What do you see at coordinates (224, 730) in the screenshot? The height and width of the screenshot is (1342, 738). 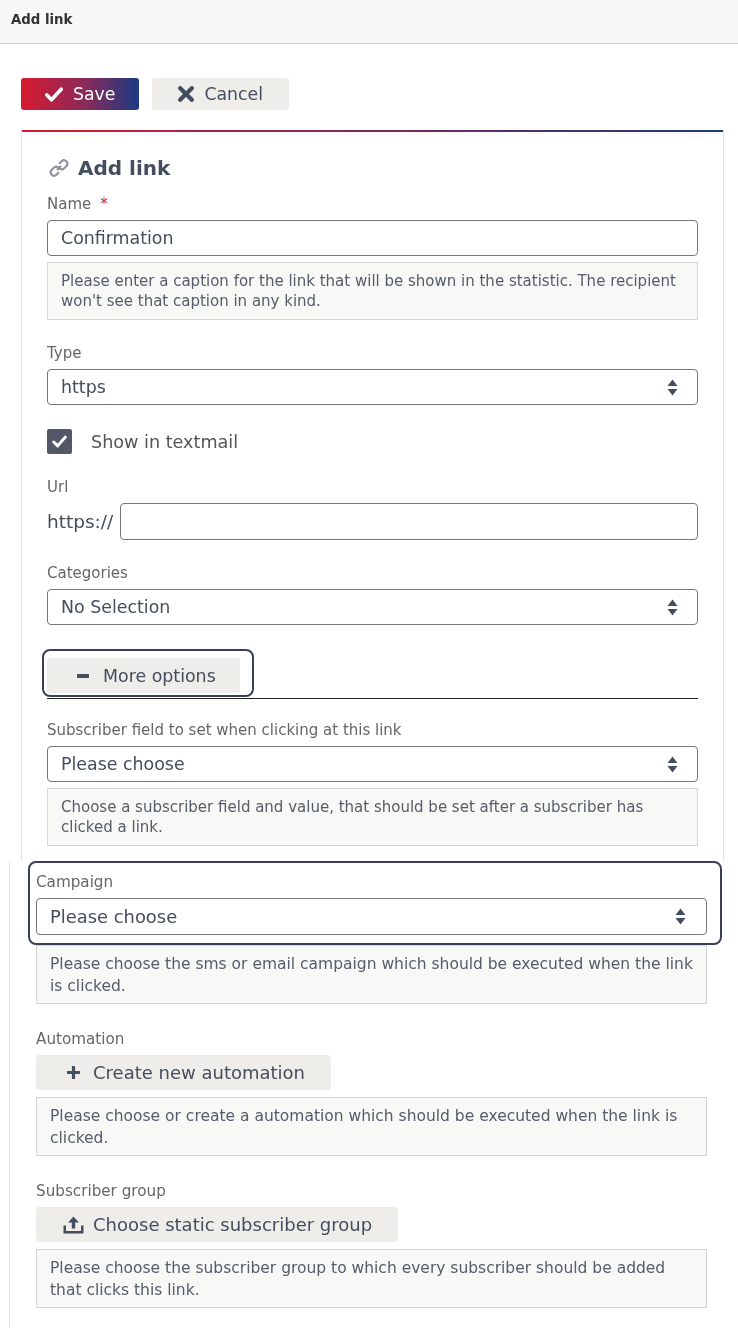 I see `field-label: Subscriber field to set when clicking at this link` at bounding box center [224, 730].